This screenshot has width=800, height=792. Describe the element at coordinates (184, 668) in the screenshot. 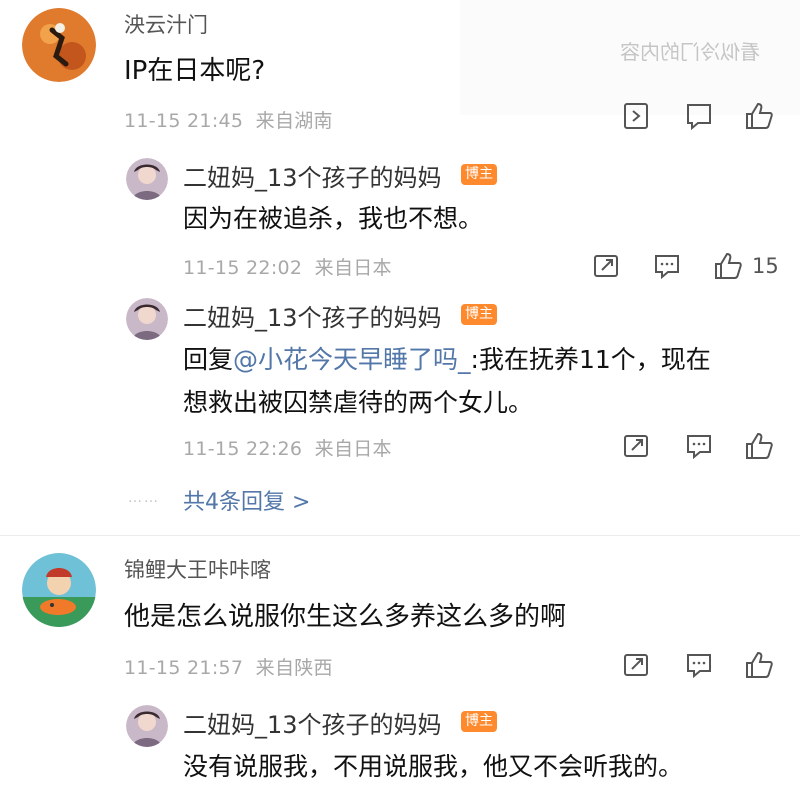

I see `comment-timestamp: 11-15 21:57` at that location.